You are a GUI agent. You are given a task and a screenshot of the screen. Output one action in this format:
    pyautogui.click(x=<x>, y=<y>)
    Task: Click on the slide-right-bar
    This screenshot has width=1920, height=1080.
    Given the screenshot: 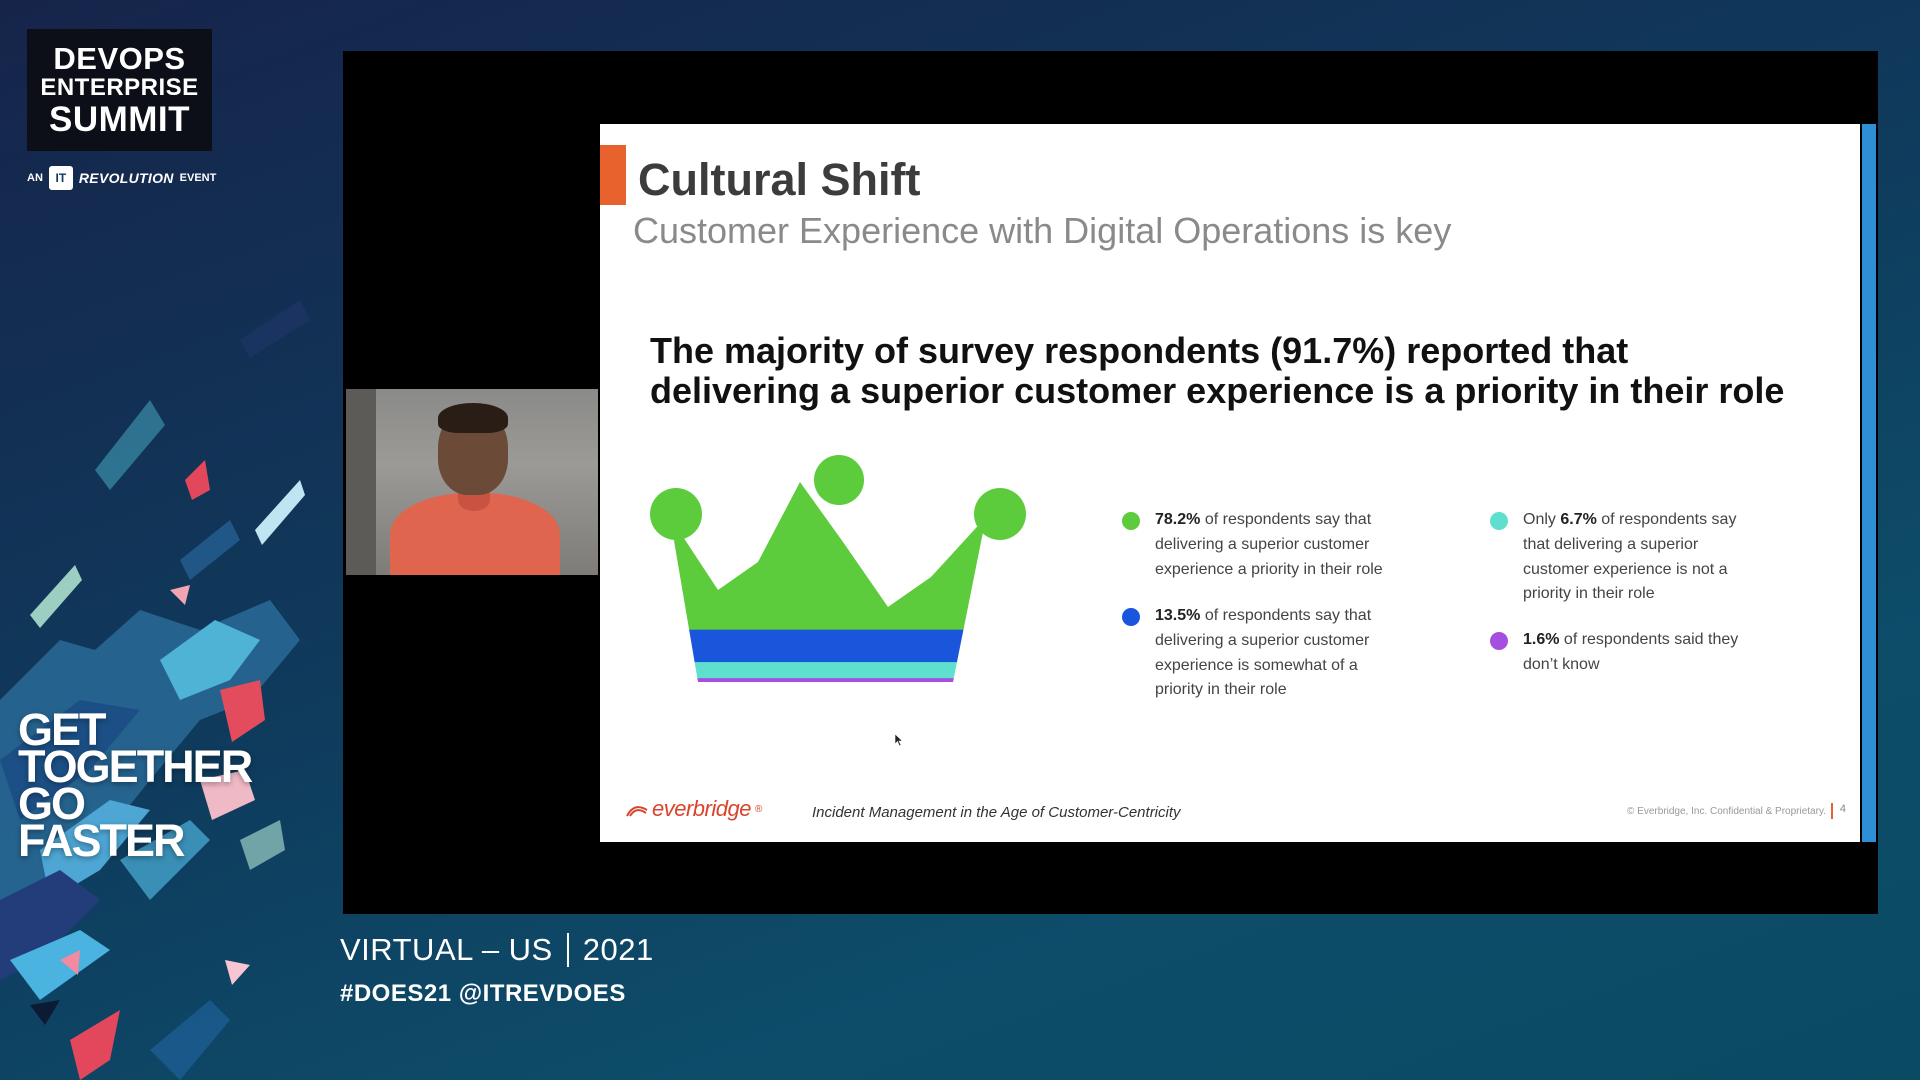 What is the action you would take?
    pyautogui.click(x=1869, y=483)
    